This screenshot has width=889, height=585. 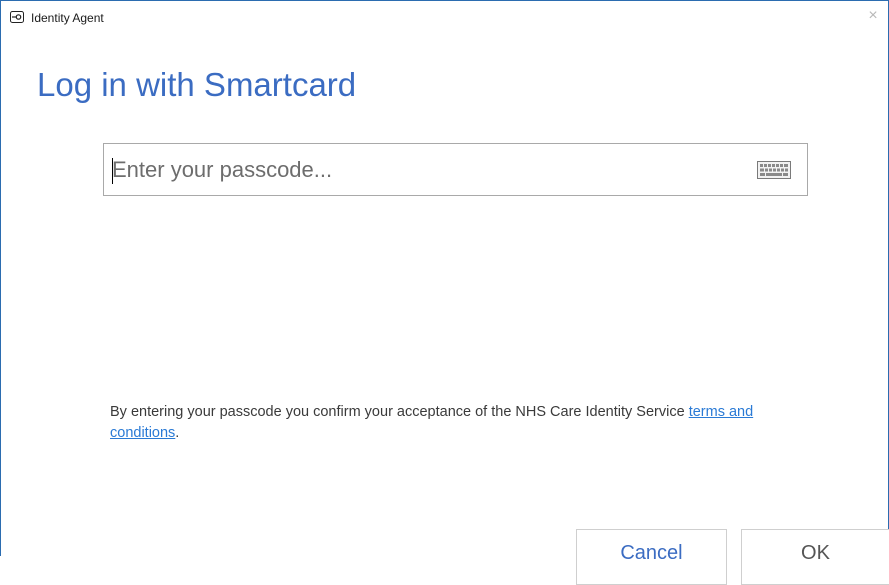 I want to click on close-button: ×, so click(x=873, y=16).